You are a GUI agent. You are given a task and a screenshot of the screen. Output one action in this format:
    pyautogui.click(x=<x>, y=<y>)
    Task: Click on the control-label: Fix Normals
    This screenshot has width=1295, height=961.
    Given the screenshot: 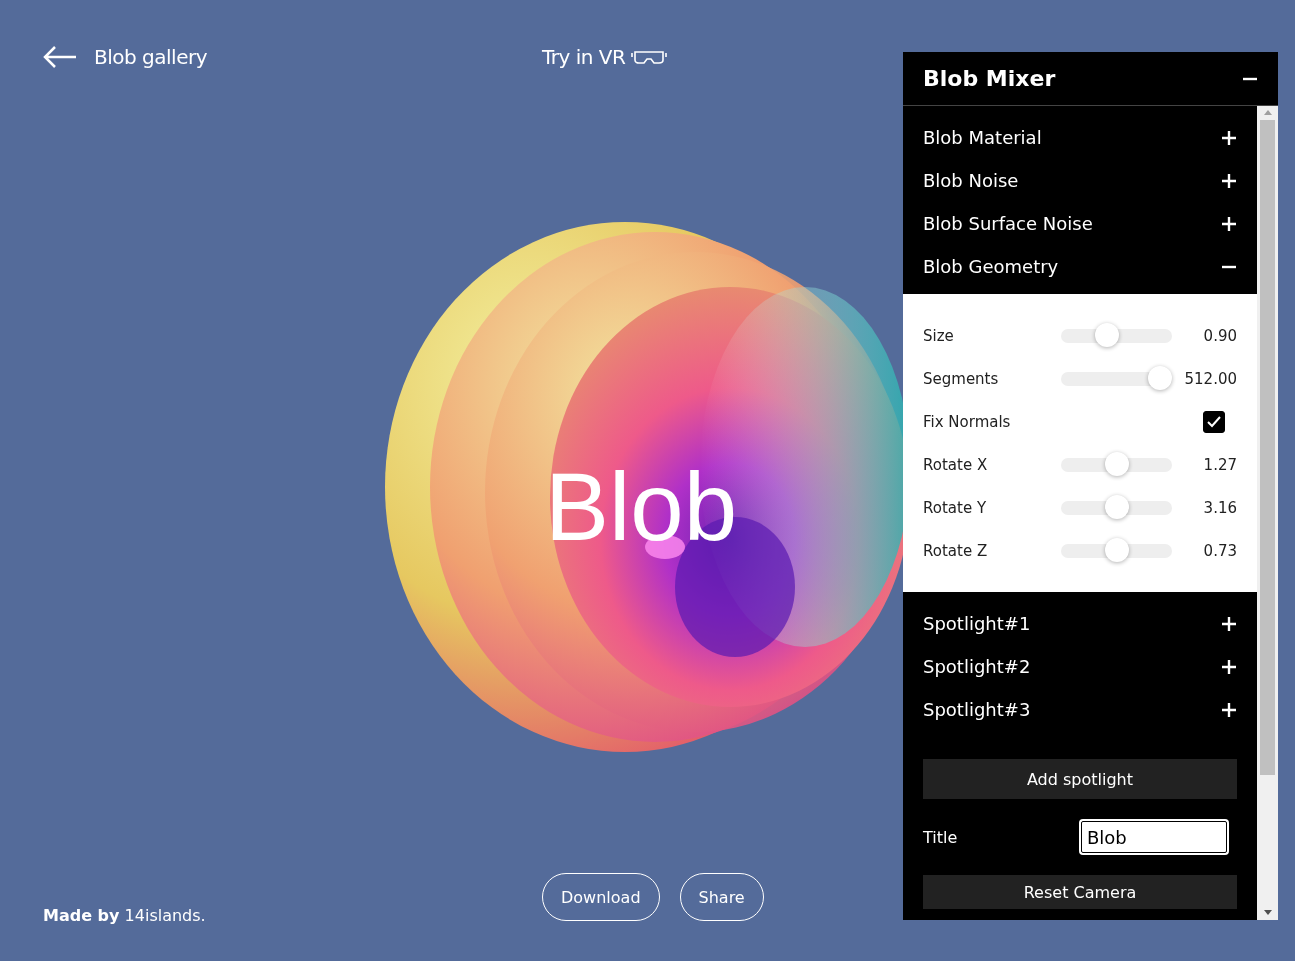 What is the action you would take?
    pyautogui.click(x=967, y=421)
    